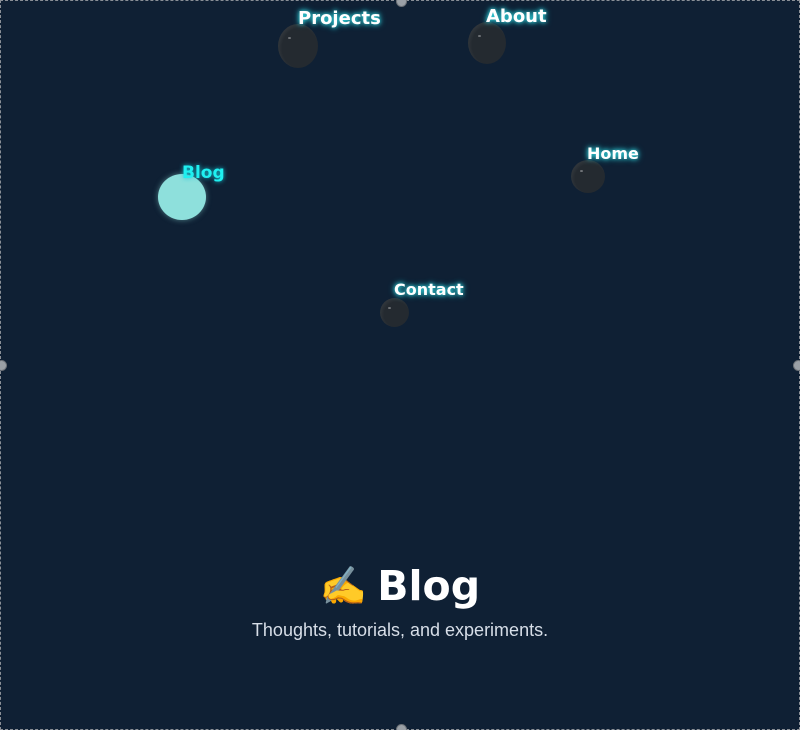 This screenshot has width=800, height=730. I want to click on page-title-text: Blog, so click(429, 586).